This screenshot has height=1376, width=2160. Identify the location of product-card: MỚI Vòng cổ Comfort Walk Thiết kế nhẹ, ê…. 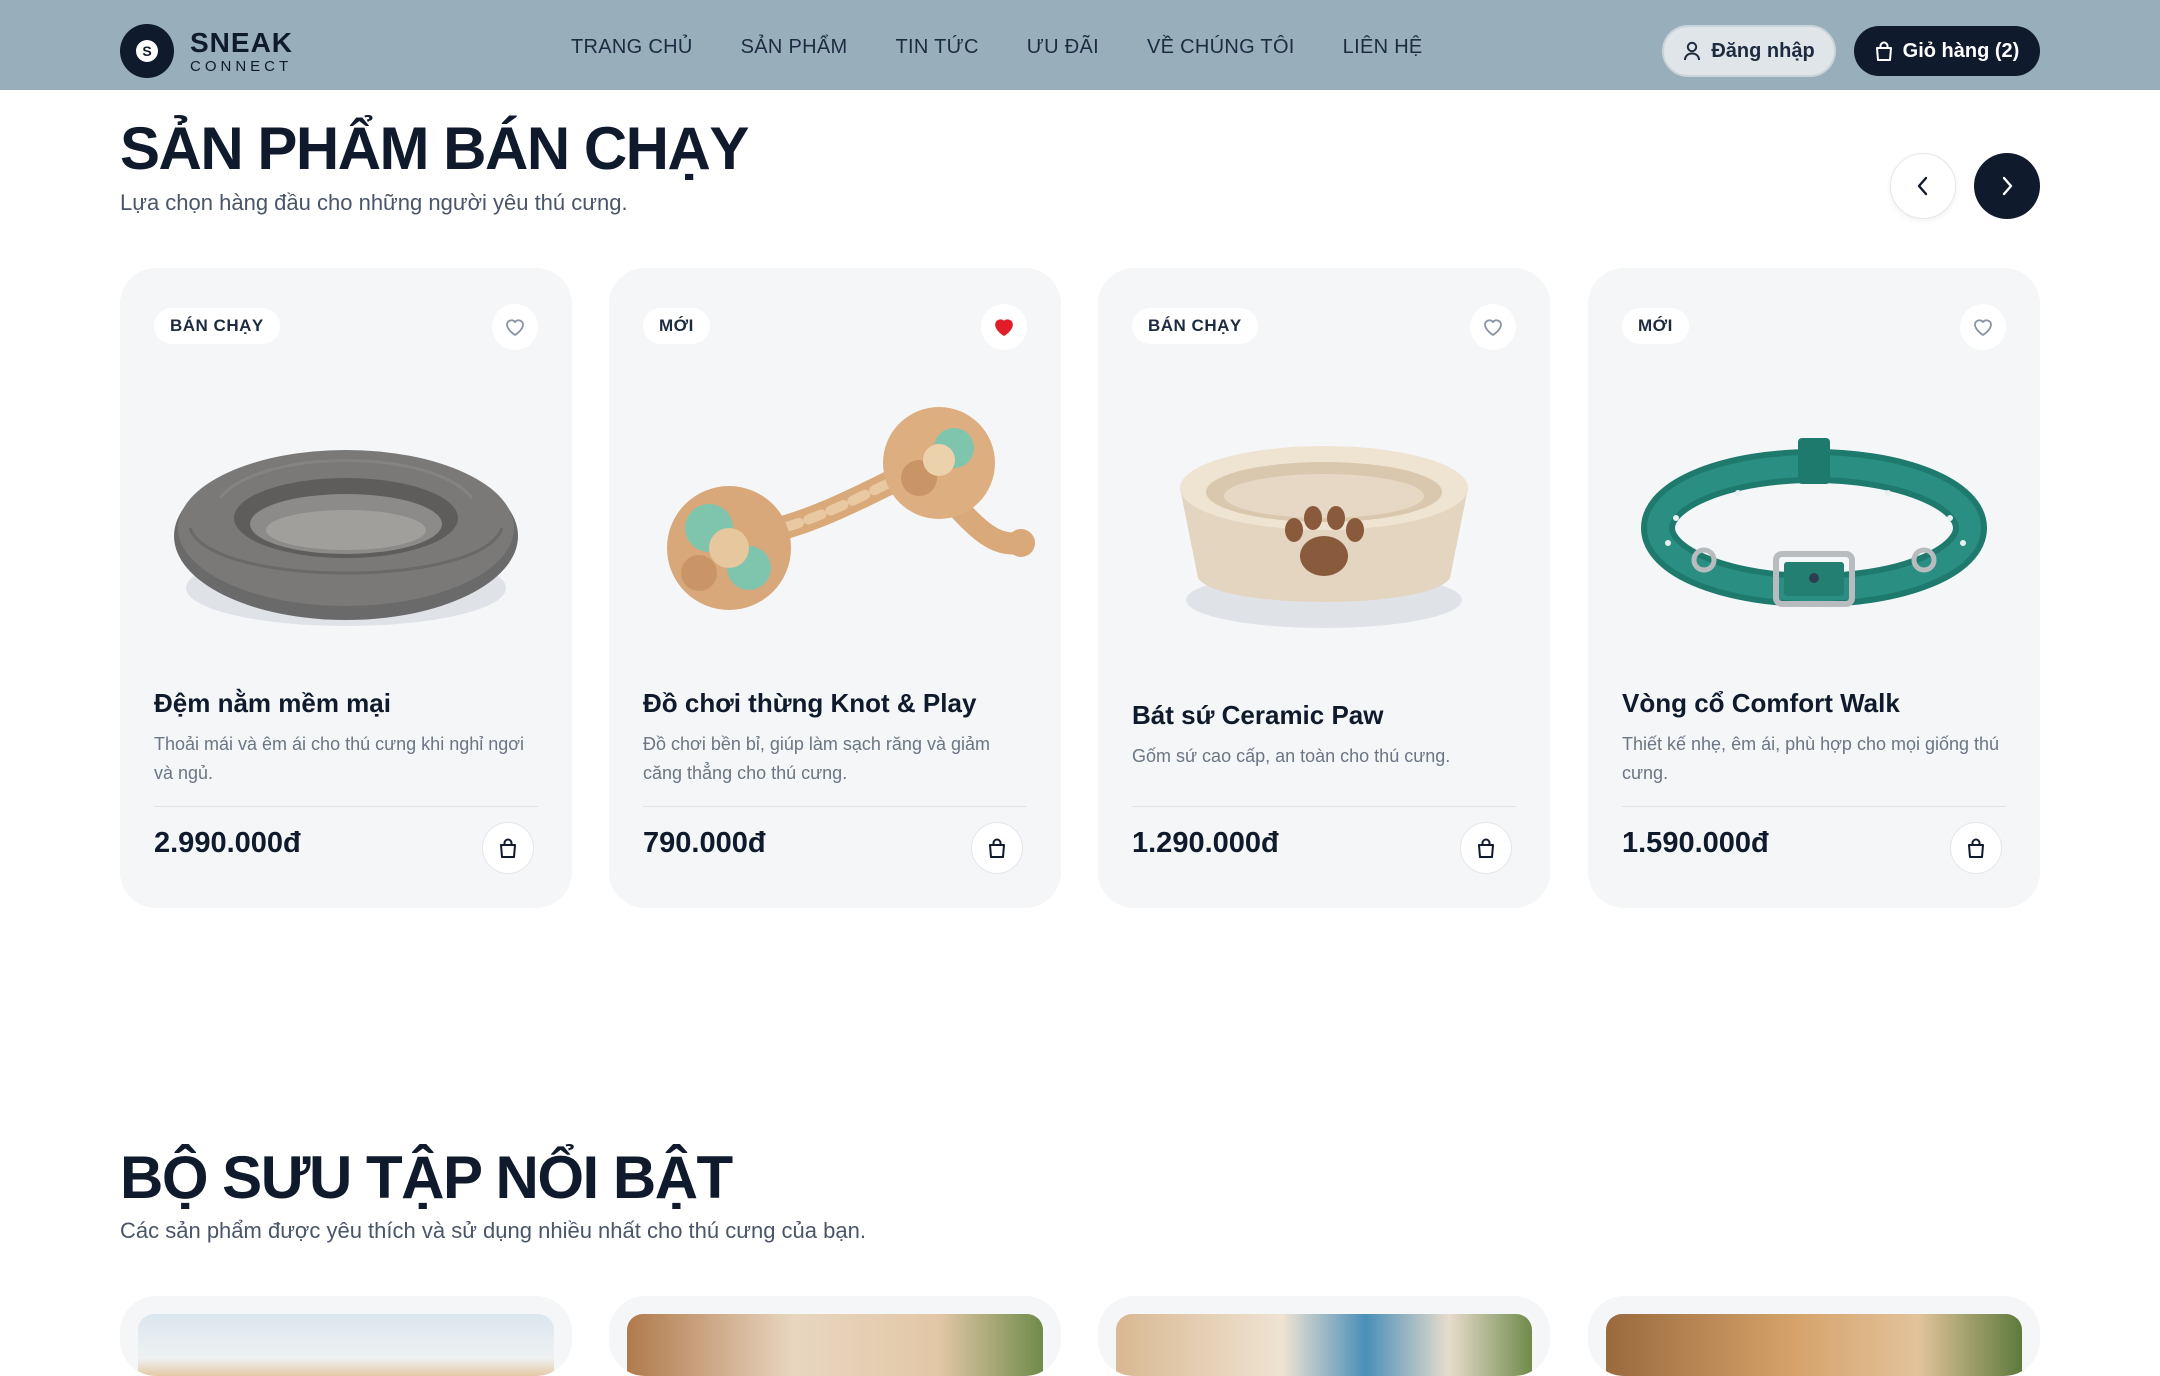
(1814, 588).